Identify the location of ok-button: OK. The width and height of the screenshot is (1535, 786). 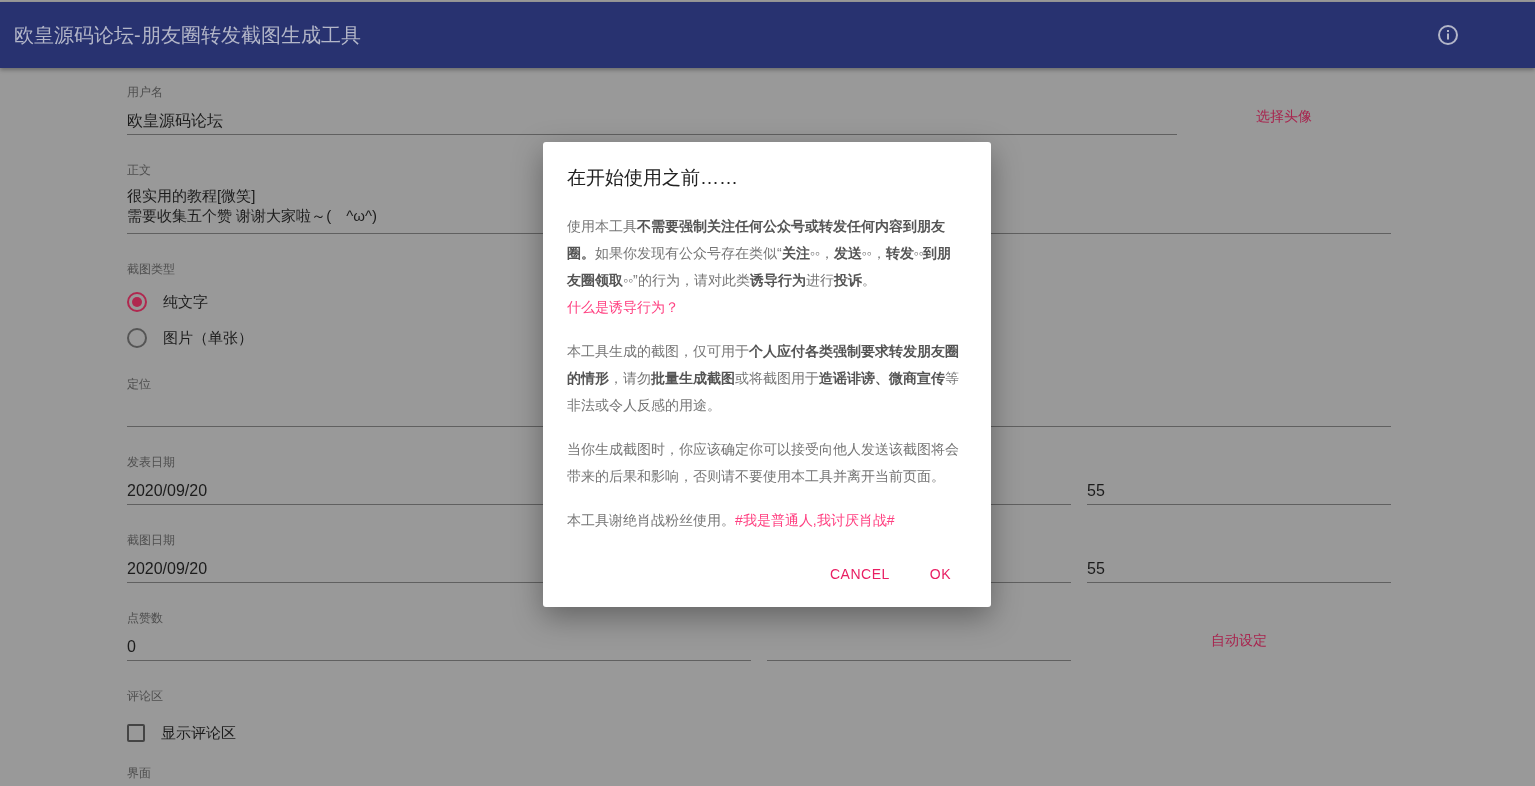
(940, 574).